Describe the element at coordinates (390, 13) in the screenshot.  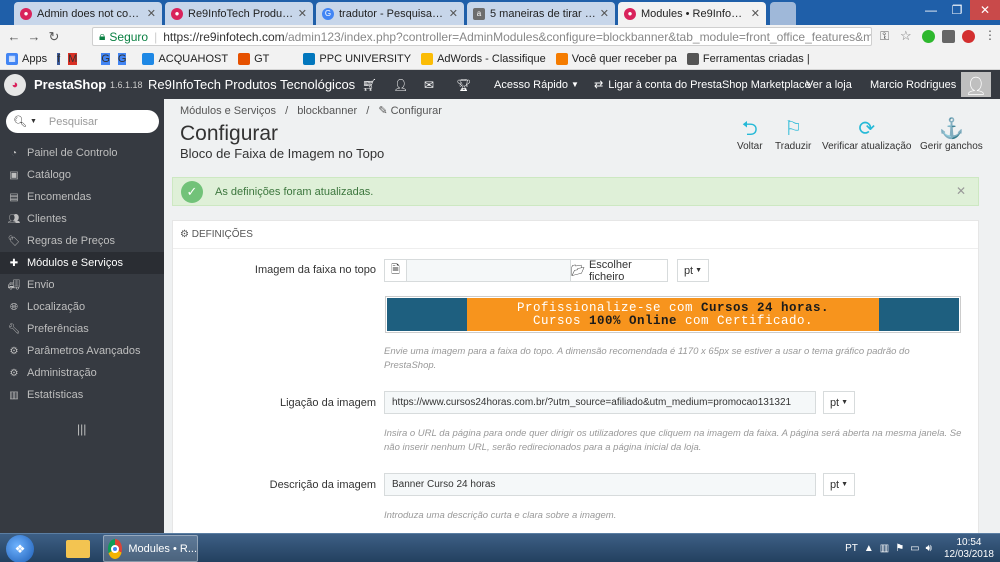
I see `browser-tab: G tradutor - Pesquisa Goog ✕` at that location.